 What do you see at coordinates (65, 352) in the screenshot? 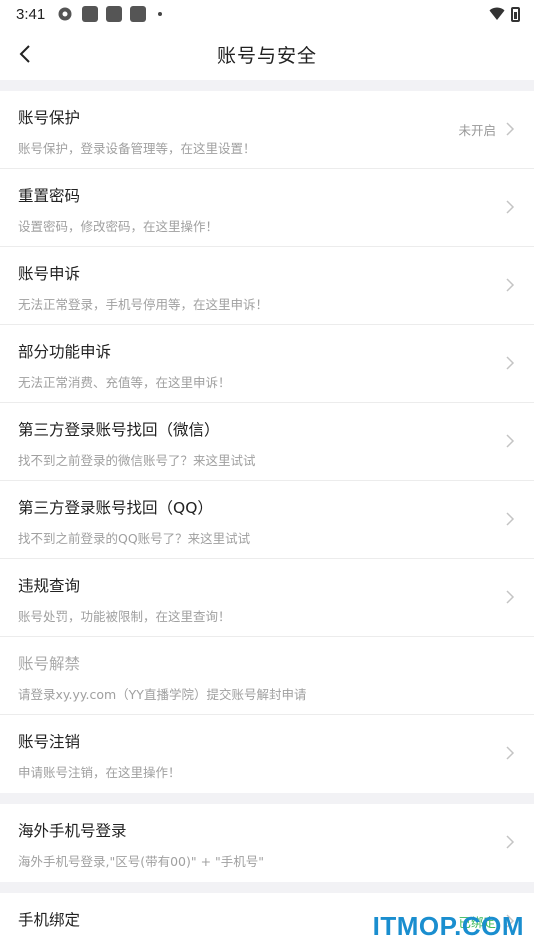
I see `item-title: 部分功能申诉` at bounding box center [65, 352].